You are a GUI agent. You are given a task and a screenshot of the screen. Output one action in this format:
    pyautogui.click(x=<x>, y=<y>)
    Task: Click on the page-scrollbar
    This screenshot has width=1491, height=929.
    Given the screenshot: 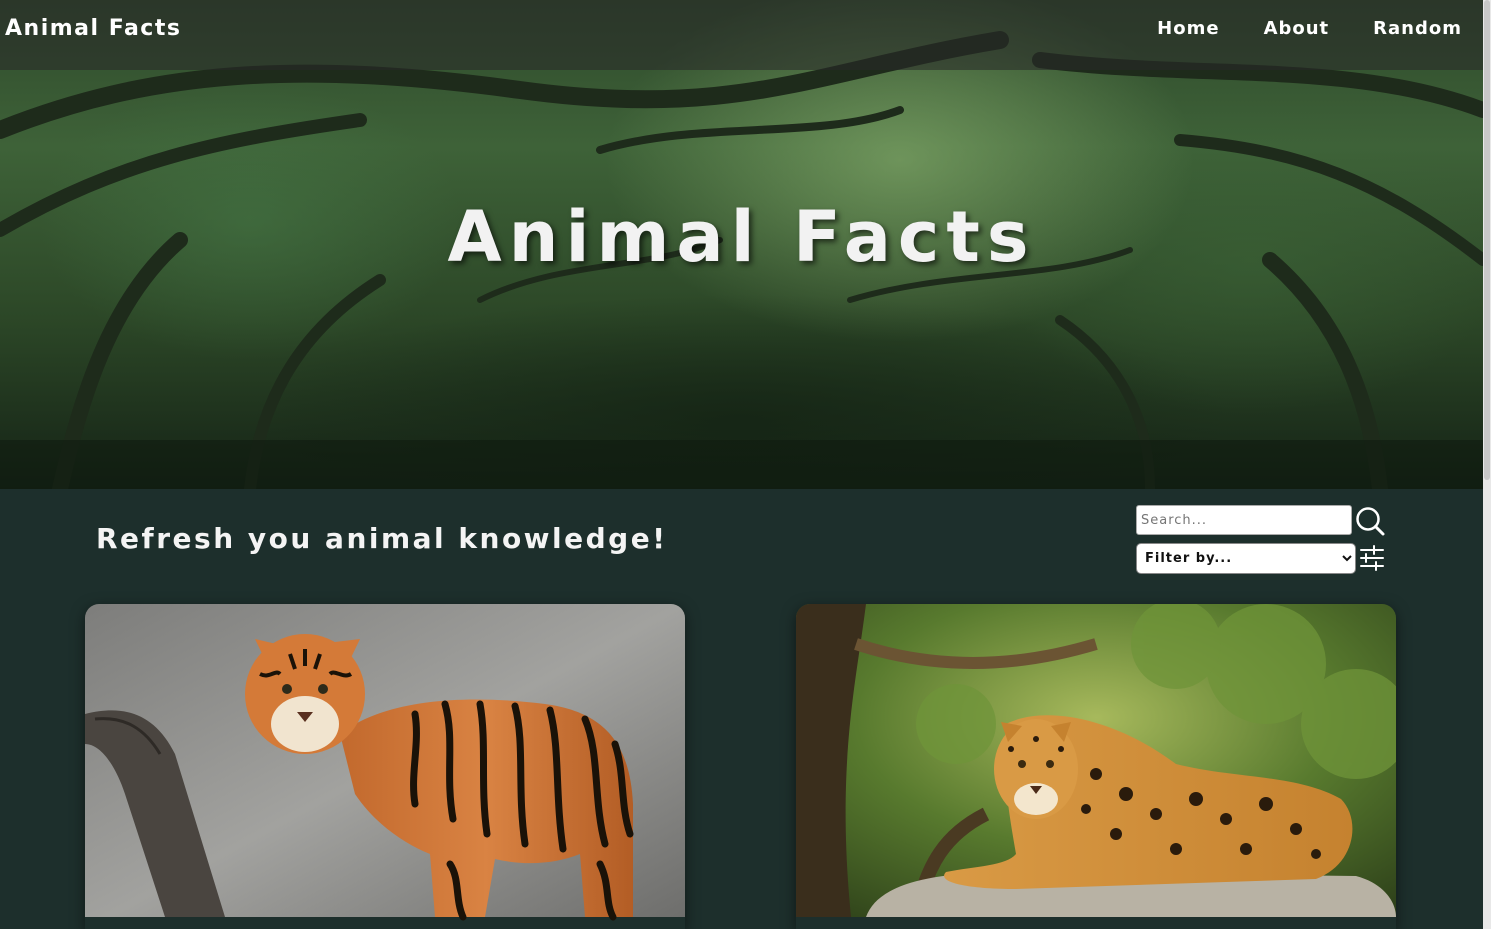 What is the action you would take?
    pyautogui.click(x=1487, y=464)
    